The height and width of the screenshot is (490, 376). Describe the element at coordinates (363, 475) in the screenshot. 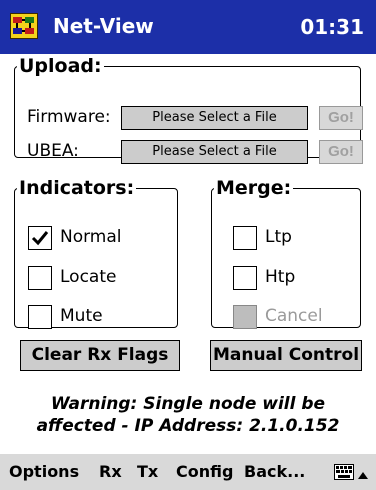

I see `up-arrow-icon` at that location.